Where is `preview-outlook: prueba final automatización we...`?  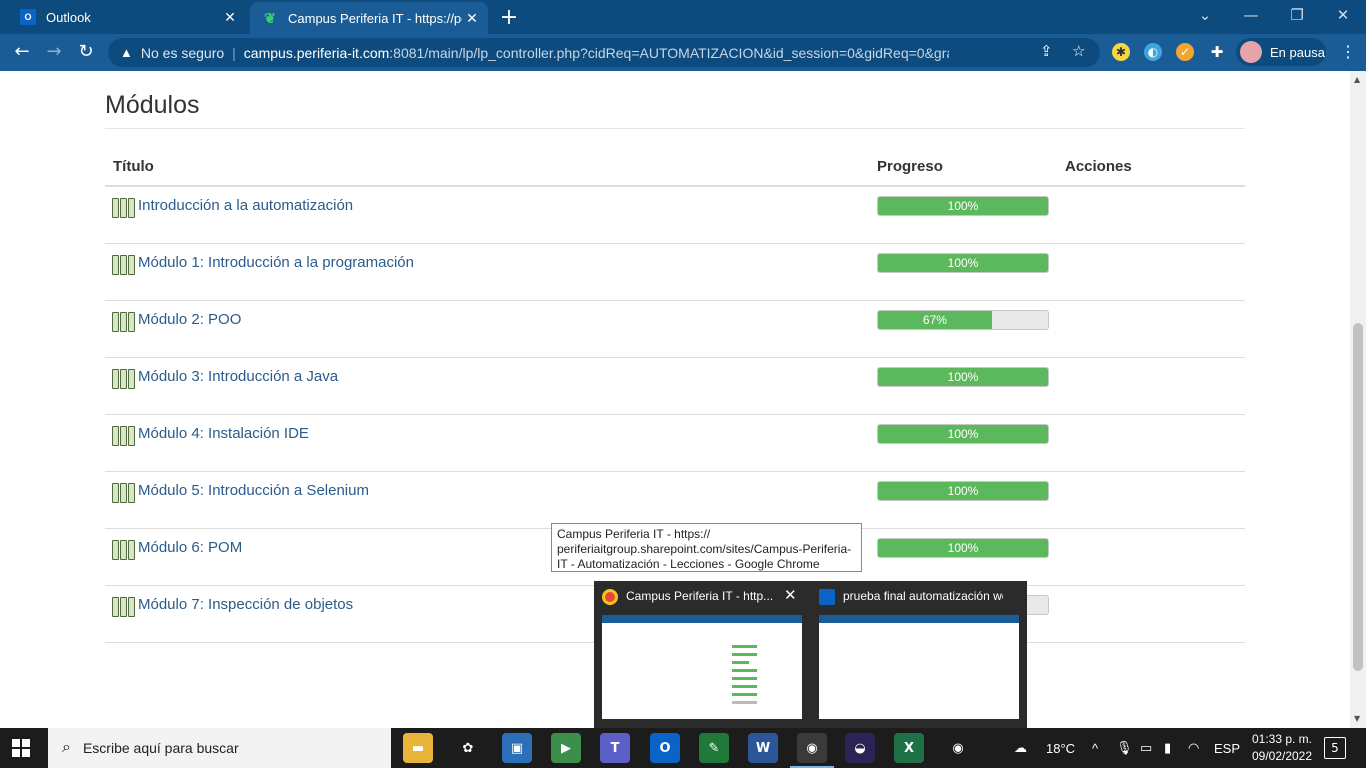
preview-outlook: prueba final automatización we... is located at coordinates (916, 654).